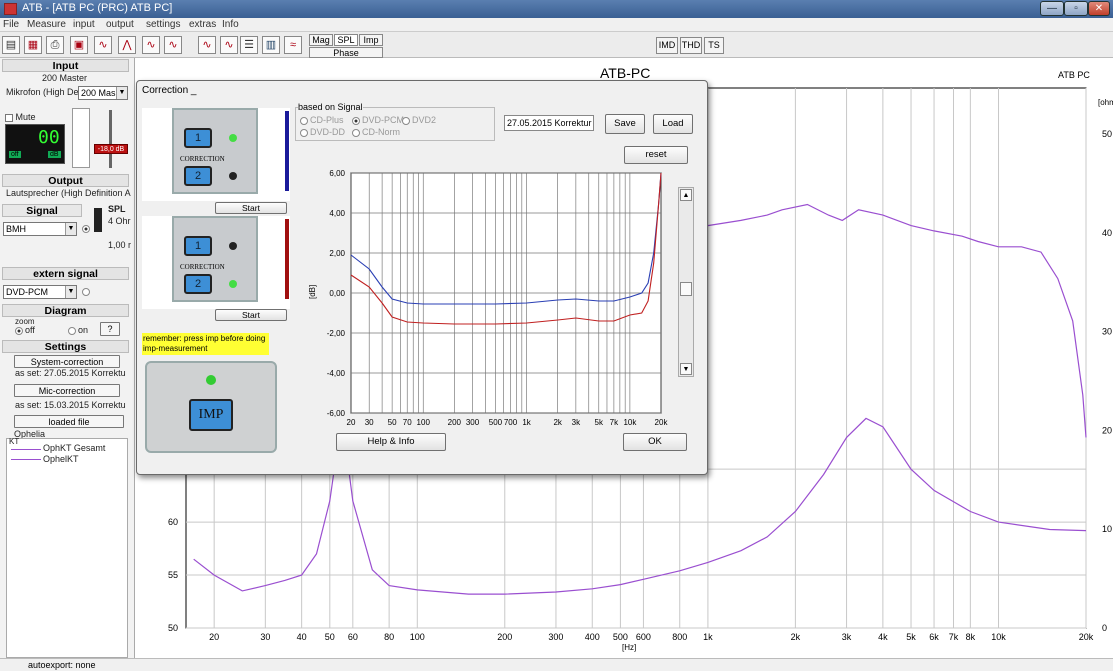 This screenshot has width=1113, height=671. I want to click on imp-button: Imp, so click(371, 40).